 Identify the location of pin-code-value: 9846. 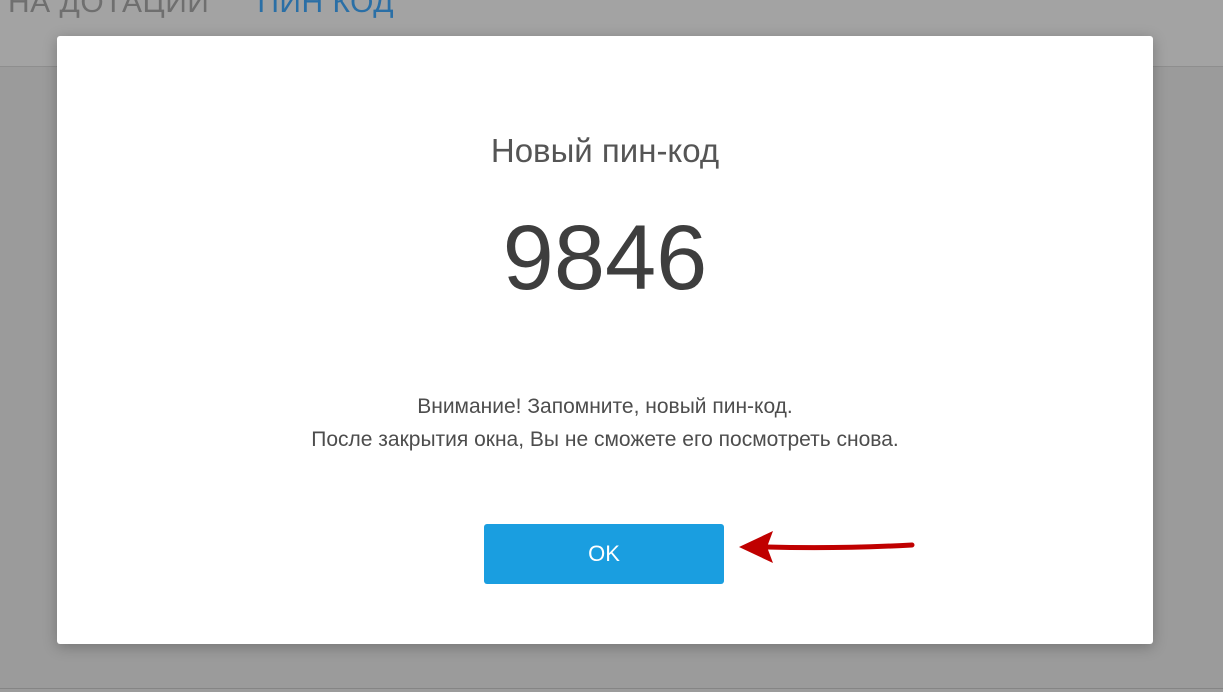
(605, 258).